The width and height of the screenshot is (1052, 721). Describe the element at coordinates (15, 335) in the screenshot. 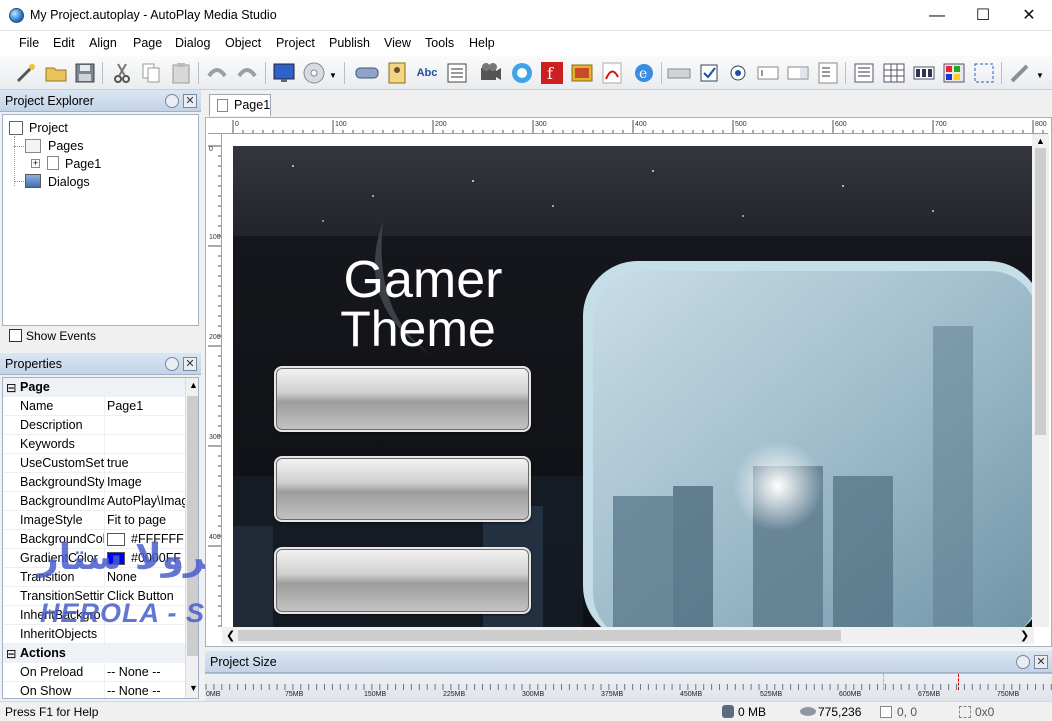

I see `show-events-checkbox` at that location.